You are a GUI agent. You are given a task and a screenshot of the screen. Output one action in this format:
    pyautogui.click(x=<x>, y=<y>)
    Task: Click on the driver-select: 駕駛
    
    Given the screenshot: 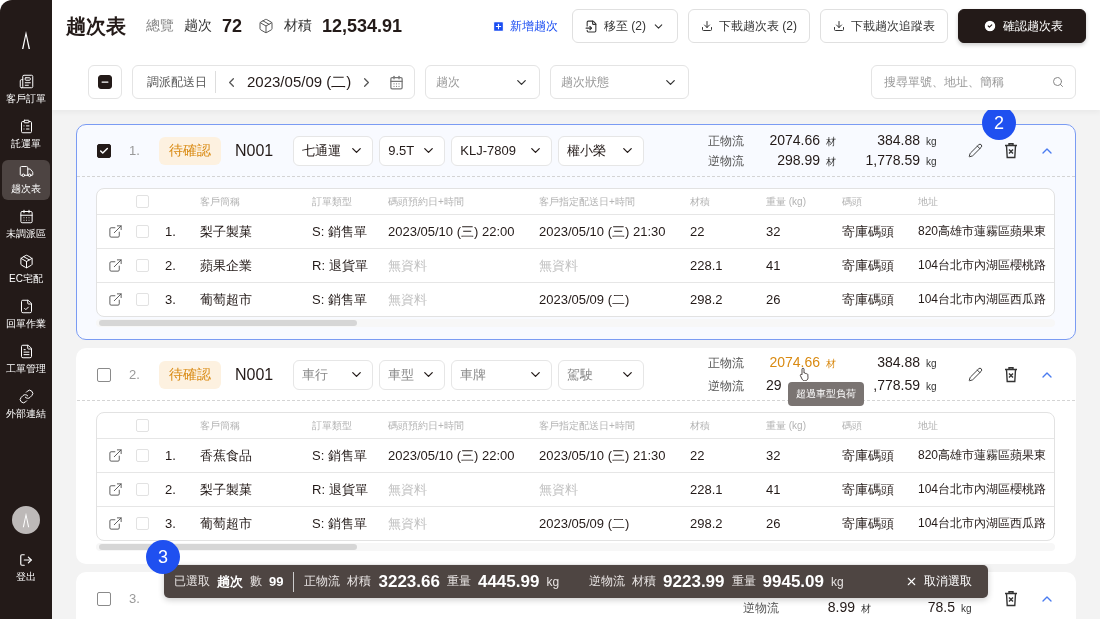 What is the action you would take?
    pyautogui.click(x=601, y=374)
    